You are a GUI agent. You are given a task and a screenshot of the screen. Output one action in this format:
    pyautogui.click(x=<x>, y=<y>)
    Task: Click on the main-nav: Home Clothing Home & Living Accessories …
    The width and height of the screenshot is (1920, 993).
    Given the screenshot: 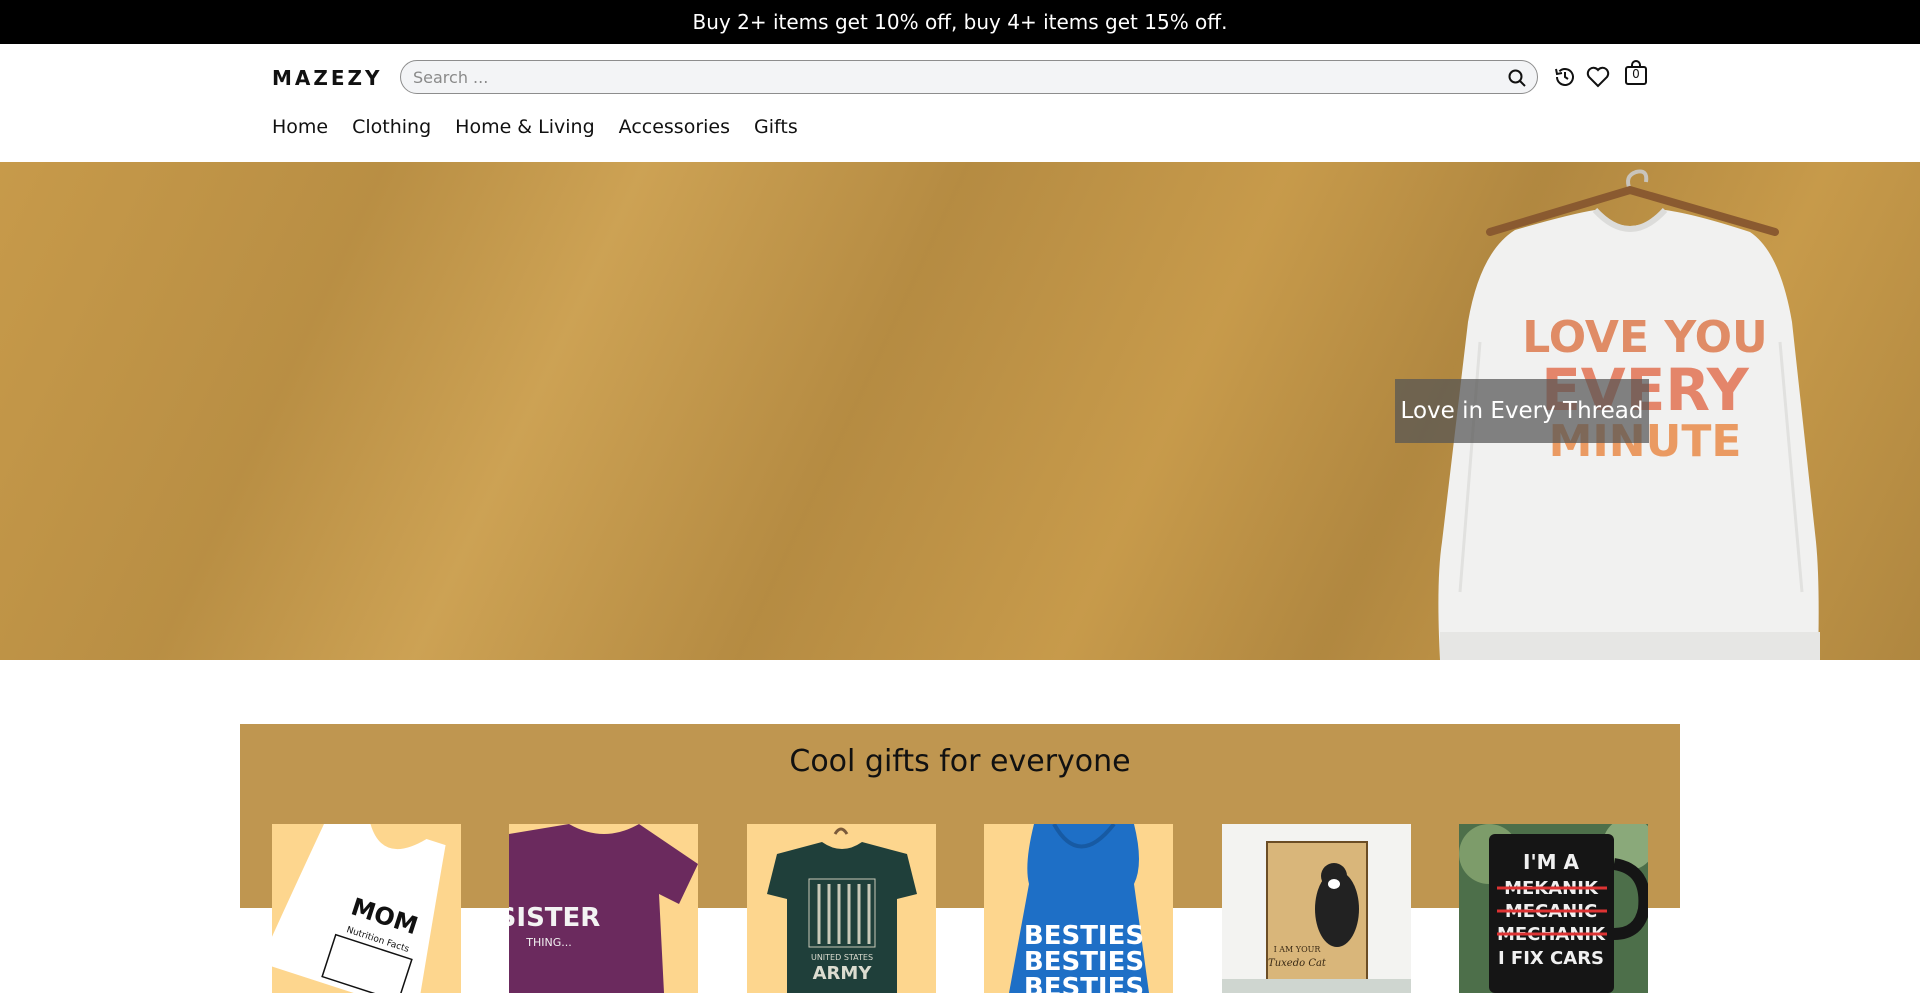 What is the action you would take?
    pyautogui.click(x=535, y=127)
    